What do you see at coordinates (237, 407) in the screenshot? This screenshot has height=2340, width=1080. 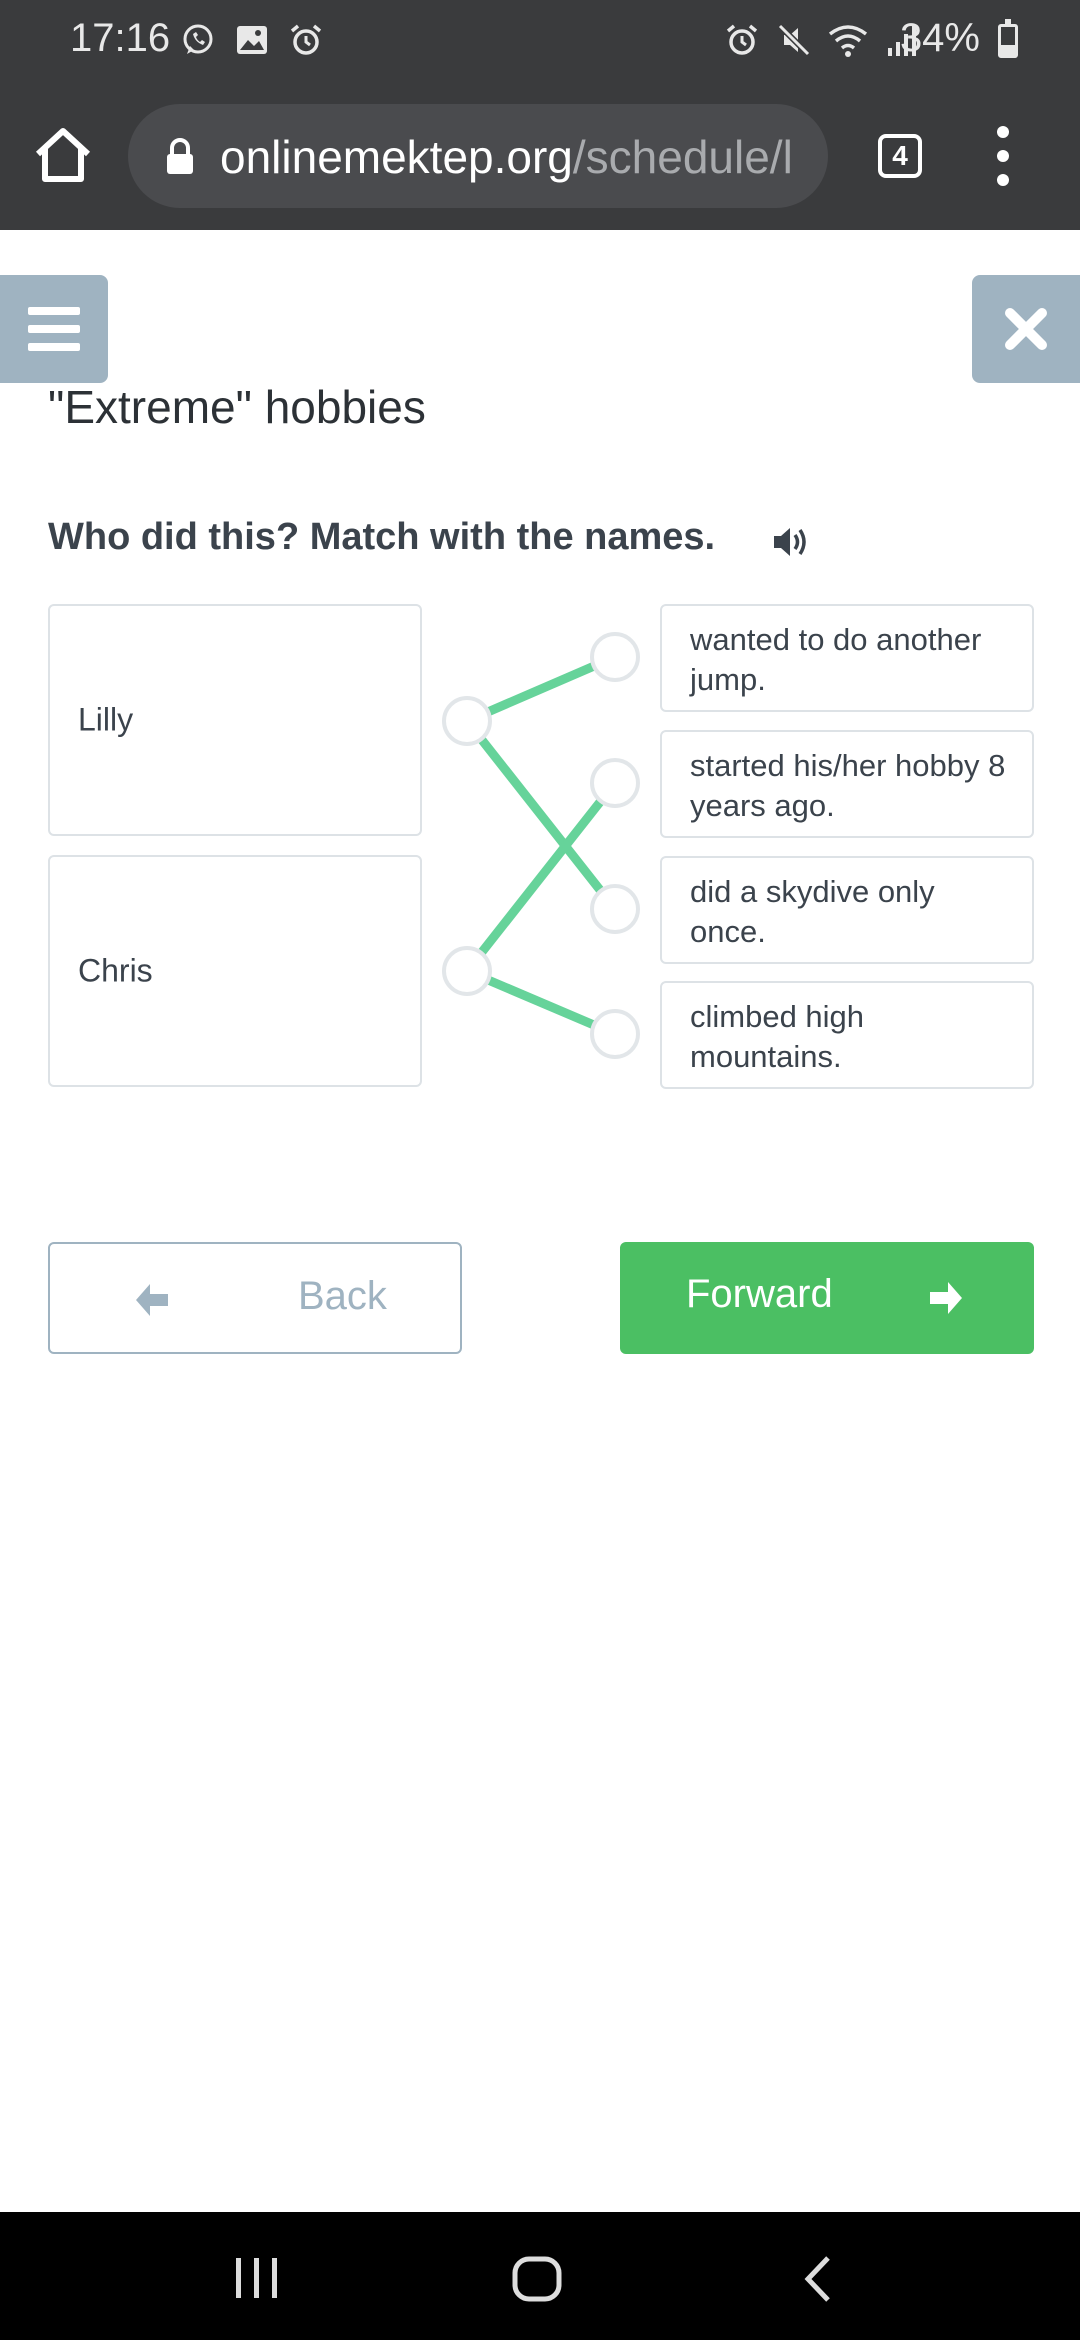 I see `page-title: "Extreme" hobbies` at bounding box center [237, 407].